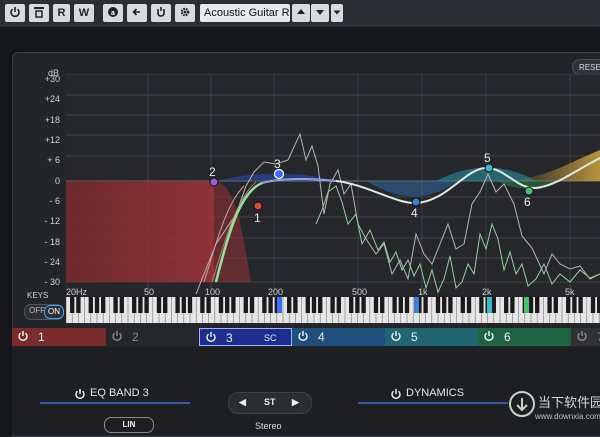 Image resolution: width=600 pixels, height=437 pixels. Describe the element at coordinates (185, 13) in the screenshot. I see `gear-icon` at that location.